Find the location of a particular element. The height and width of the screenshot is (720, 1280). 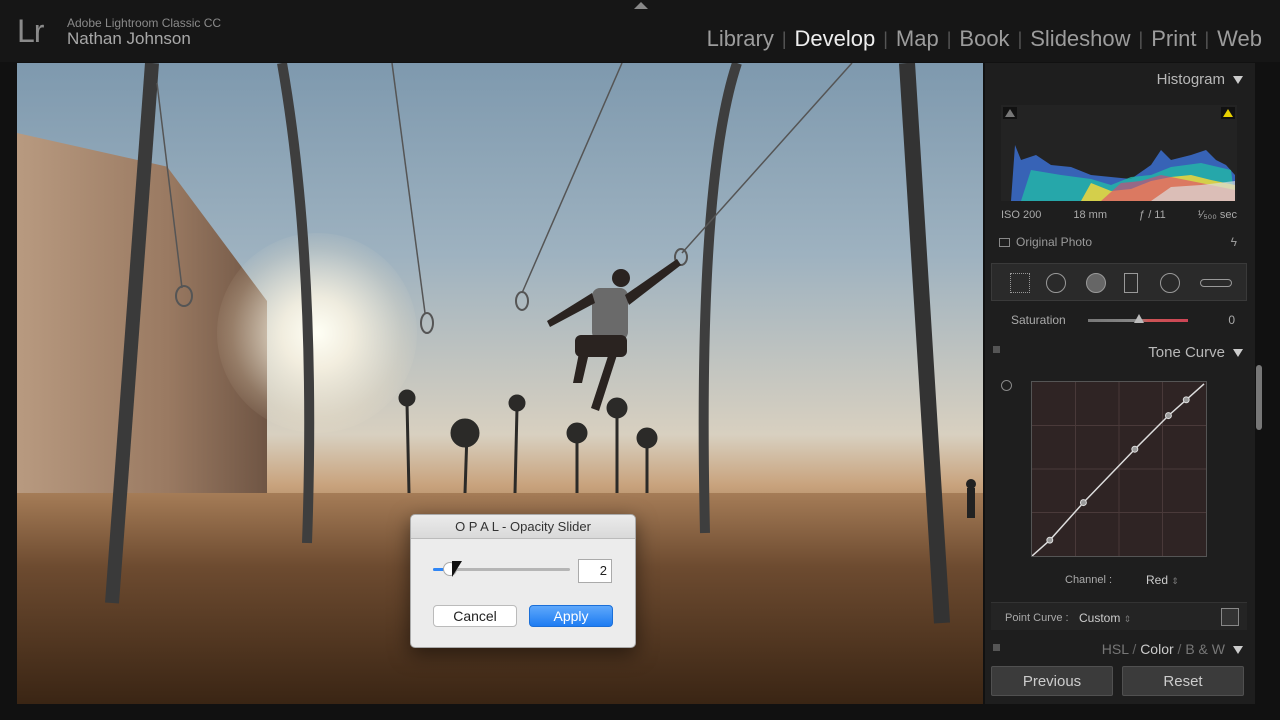

hsl-header: HSL / Color / B & W is located at coordinates (1172, 649).